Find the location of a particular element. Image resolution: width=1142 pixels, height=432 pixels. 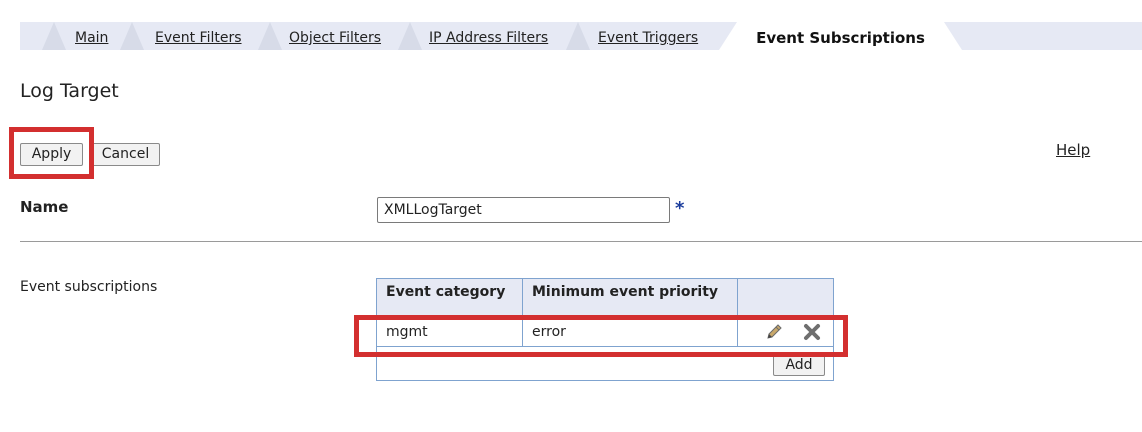

tab-event-filters: Event Filters is located at coordinates (198, 36).